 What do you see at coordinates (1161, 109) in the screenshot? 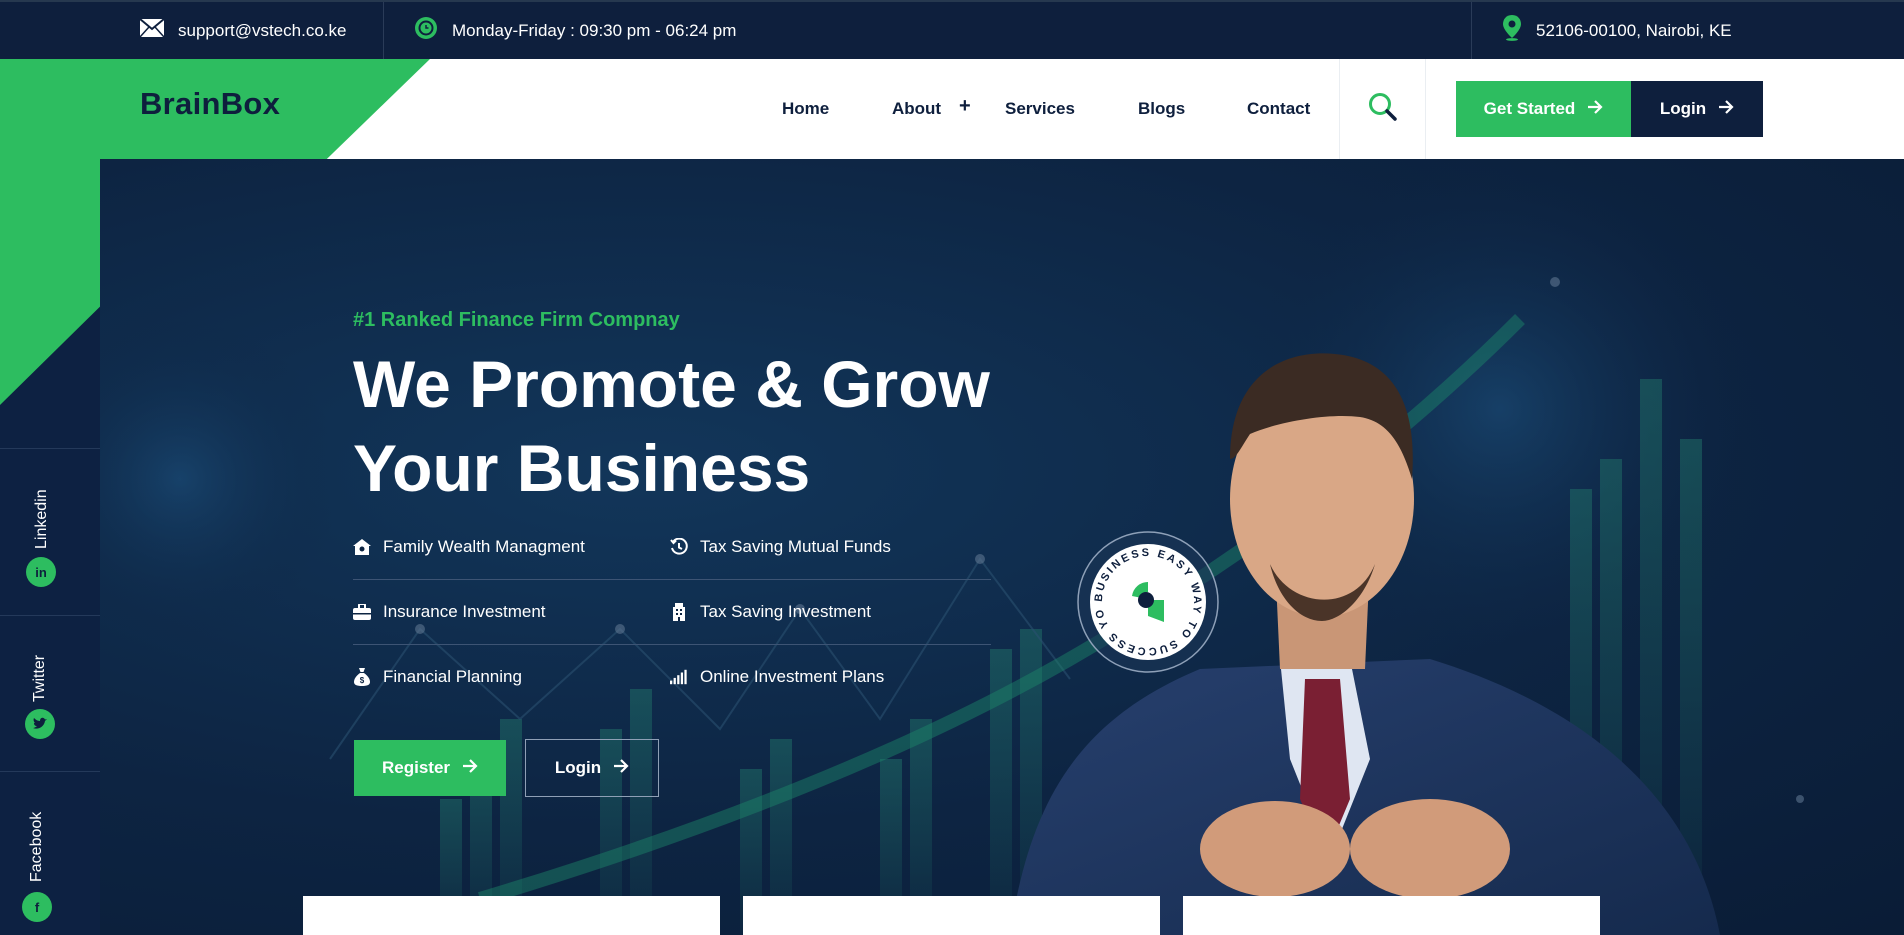
I see `nav-blogs: Blogs` at bounding box center [1161, 109].